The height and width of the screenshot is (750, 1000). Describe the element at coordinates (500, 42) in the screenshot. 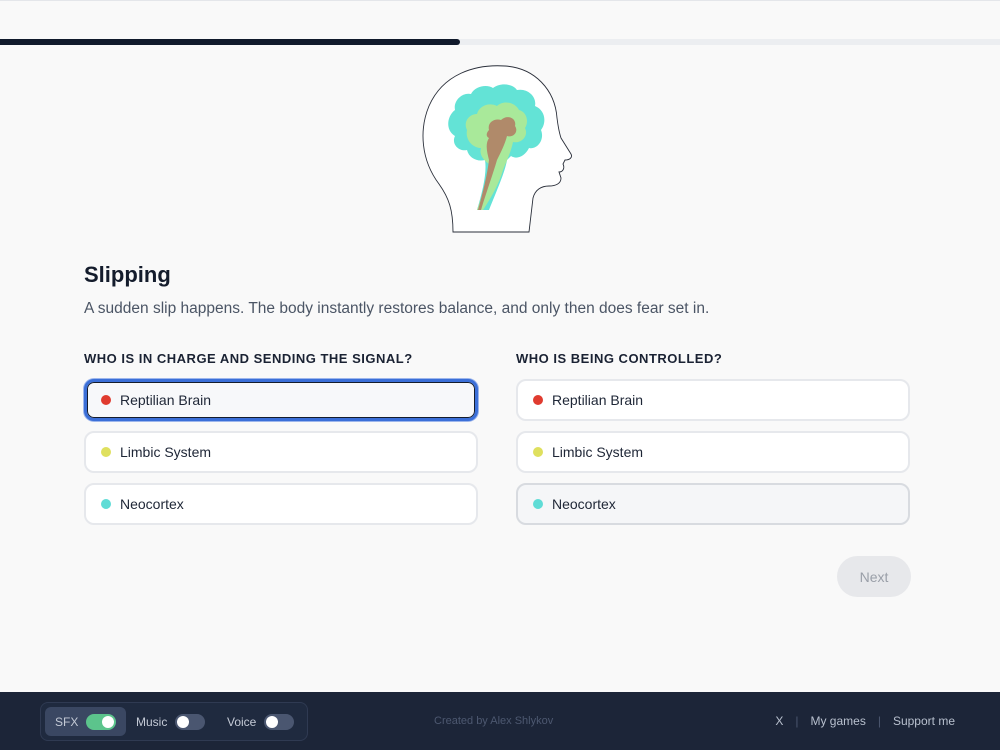

I see `progress-bar` at that location.